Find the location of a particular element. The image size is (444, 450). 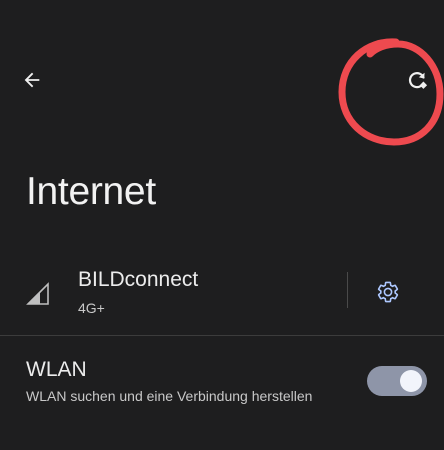

row-divider is located at coordinates (347, 290).